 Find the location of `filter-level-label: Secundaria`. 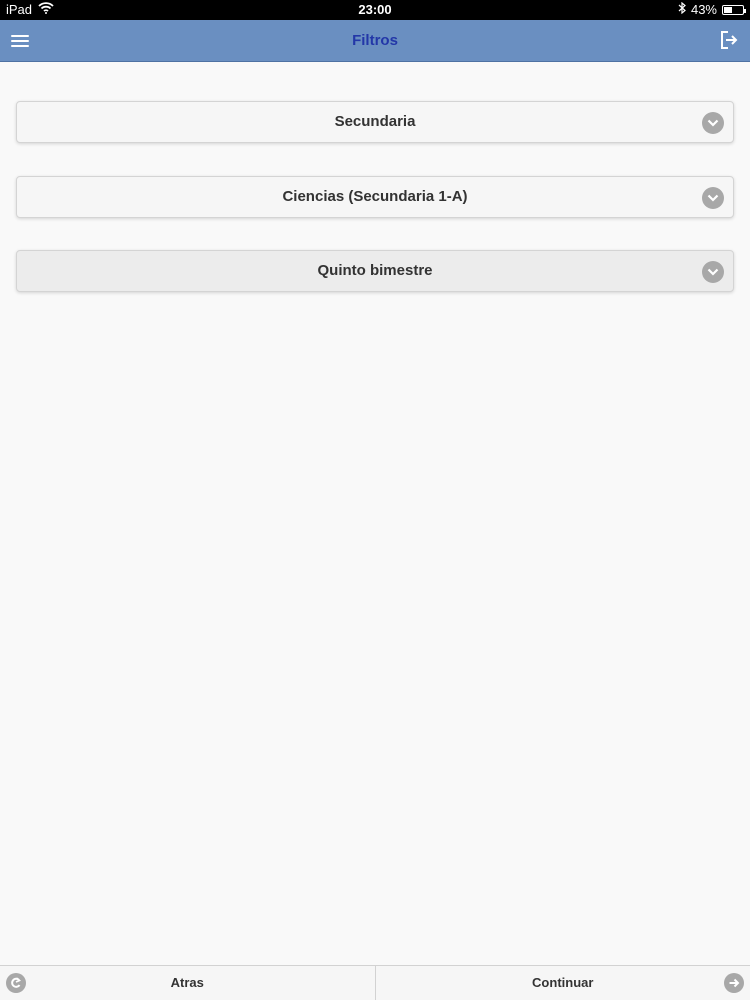

filter-level-label: Secundaria is located at coordinates (375, 121).